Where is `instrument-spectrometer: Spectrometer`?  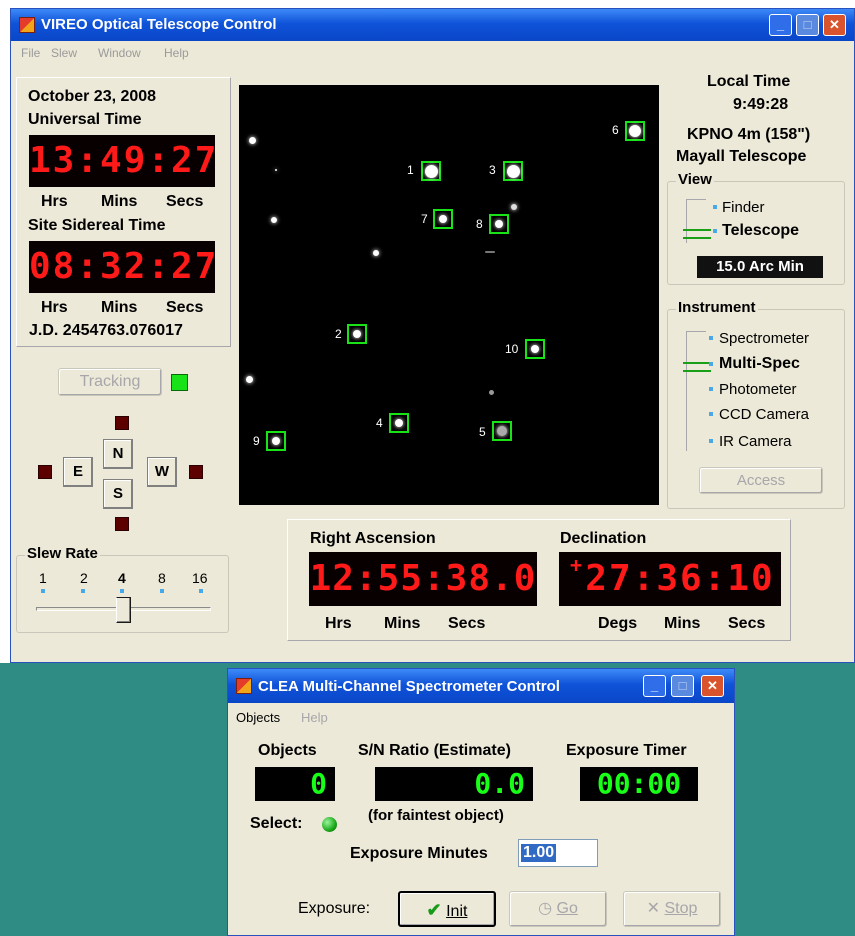 instrument-spectrometer: Spectrometer is located at coordinates (764, 338).